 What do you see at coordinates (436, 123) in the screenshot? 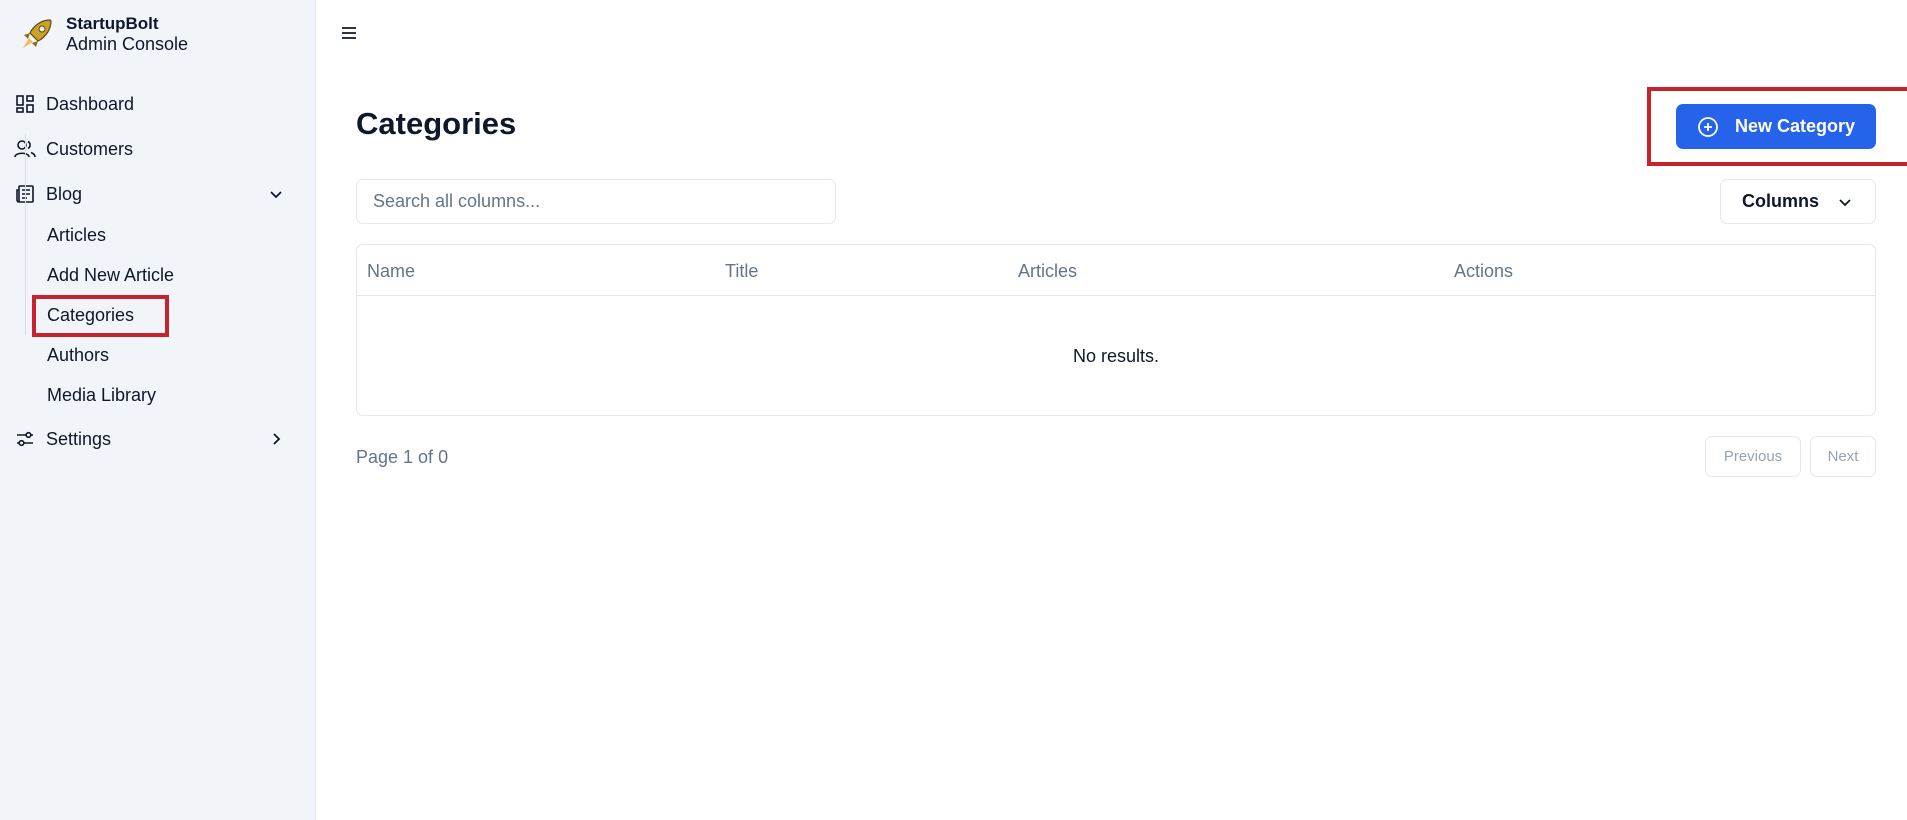
I see `page-title: Categories` at bounding box center [436, 123].